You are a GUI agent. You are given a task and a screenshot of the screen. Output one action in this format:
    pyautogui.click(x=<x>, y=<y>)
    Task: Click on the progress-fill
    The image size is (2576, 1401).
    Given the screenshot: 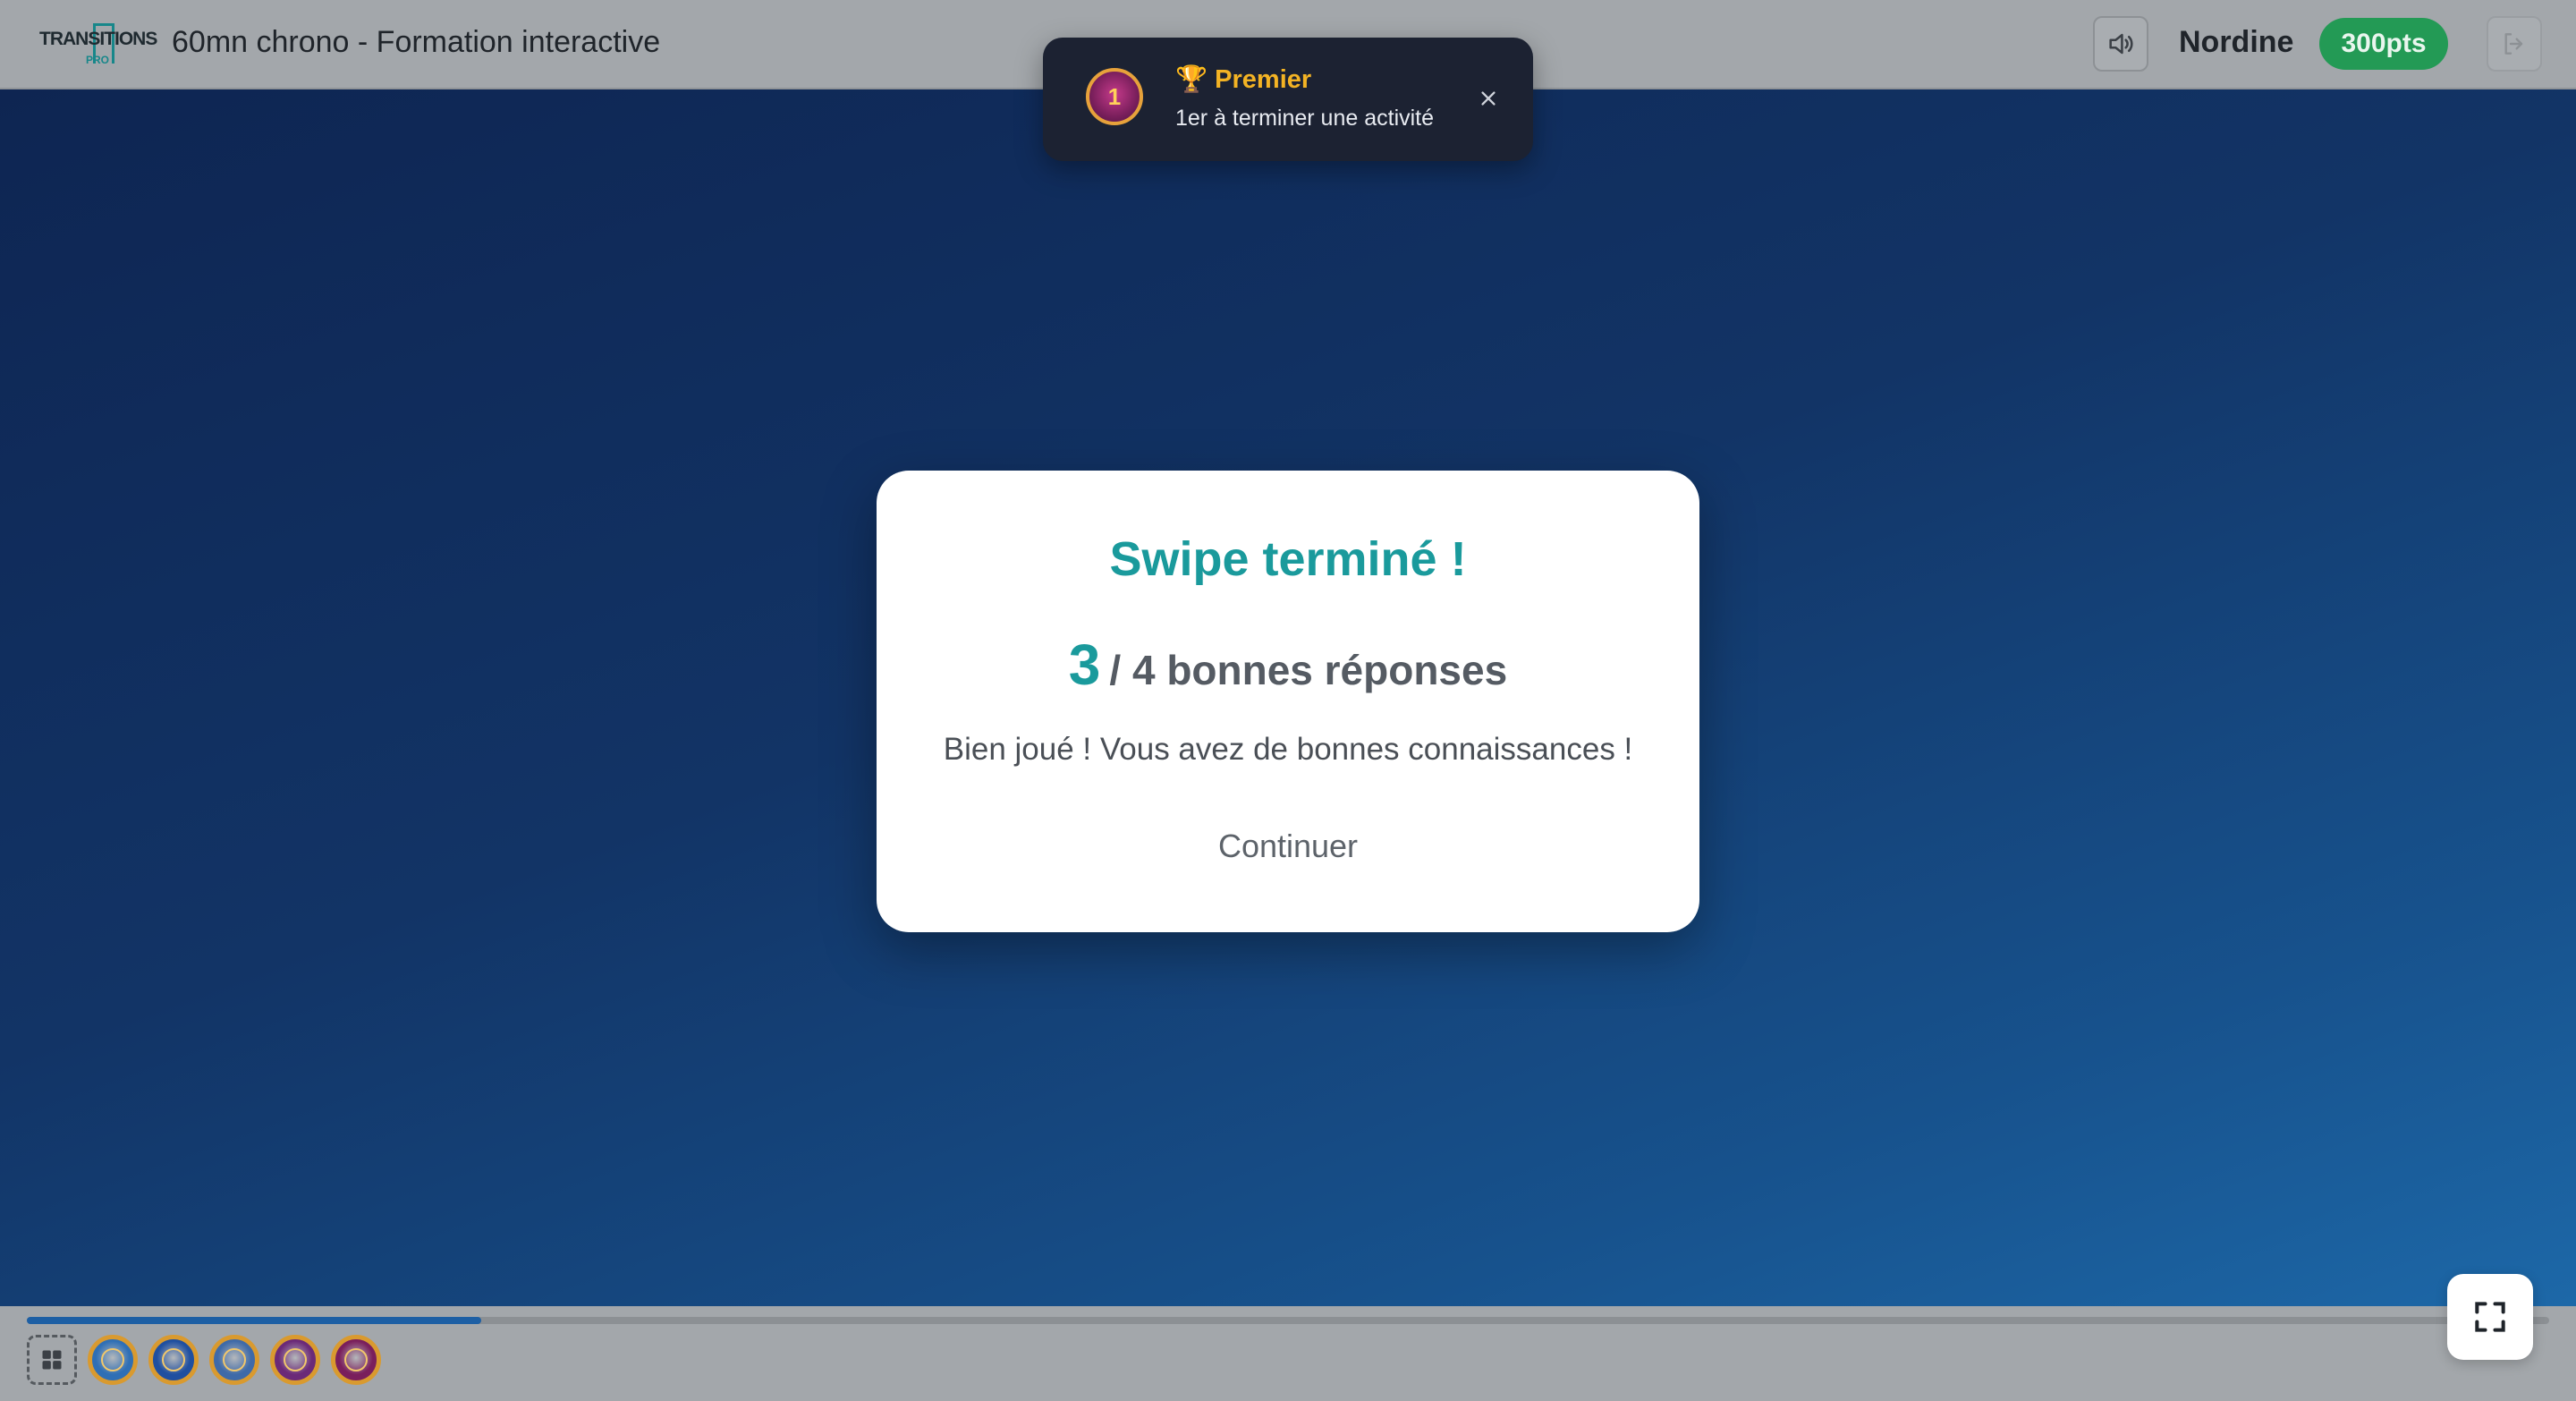 What is the action you would take?
    pyautogui.click(x=254, y=1320)
    